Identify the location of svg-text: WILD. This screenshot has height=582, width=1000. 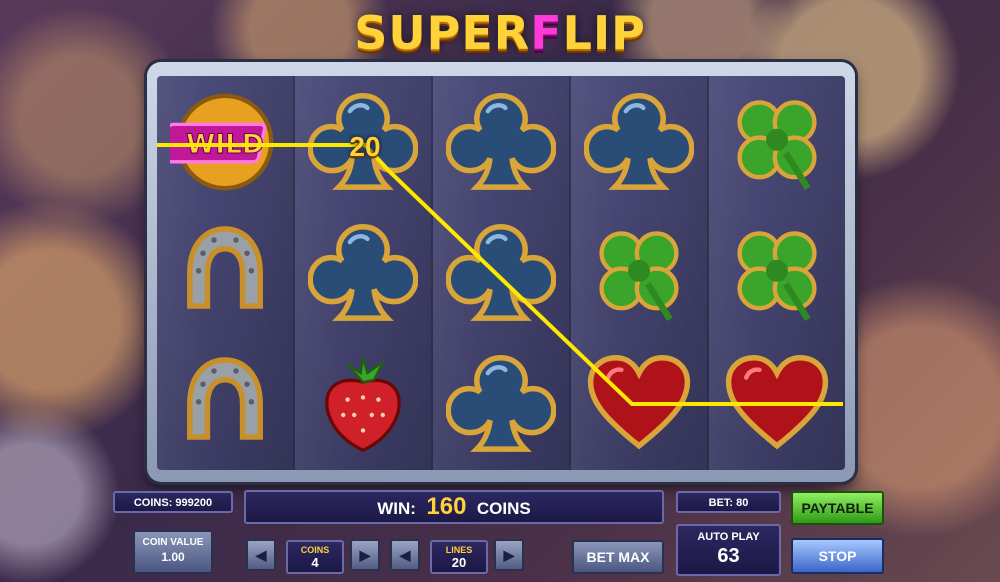
(225, 144).